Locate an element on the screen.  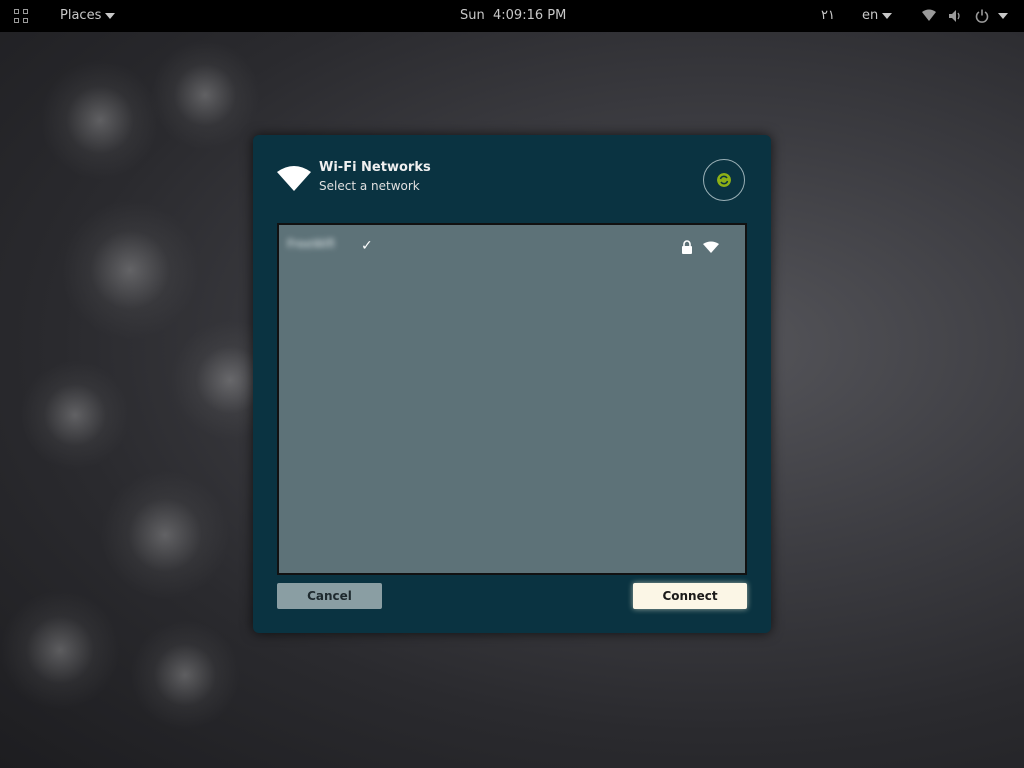
places-label: Places is located at coordinates (81, 15).